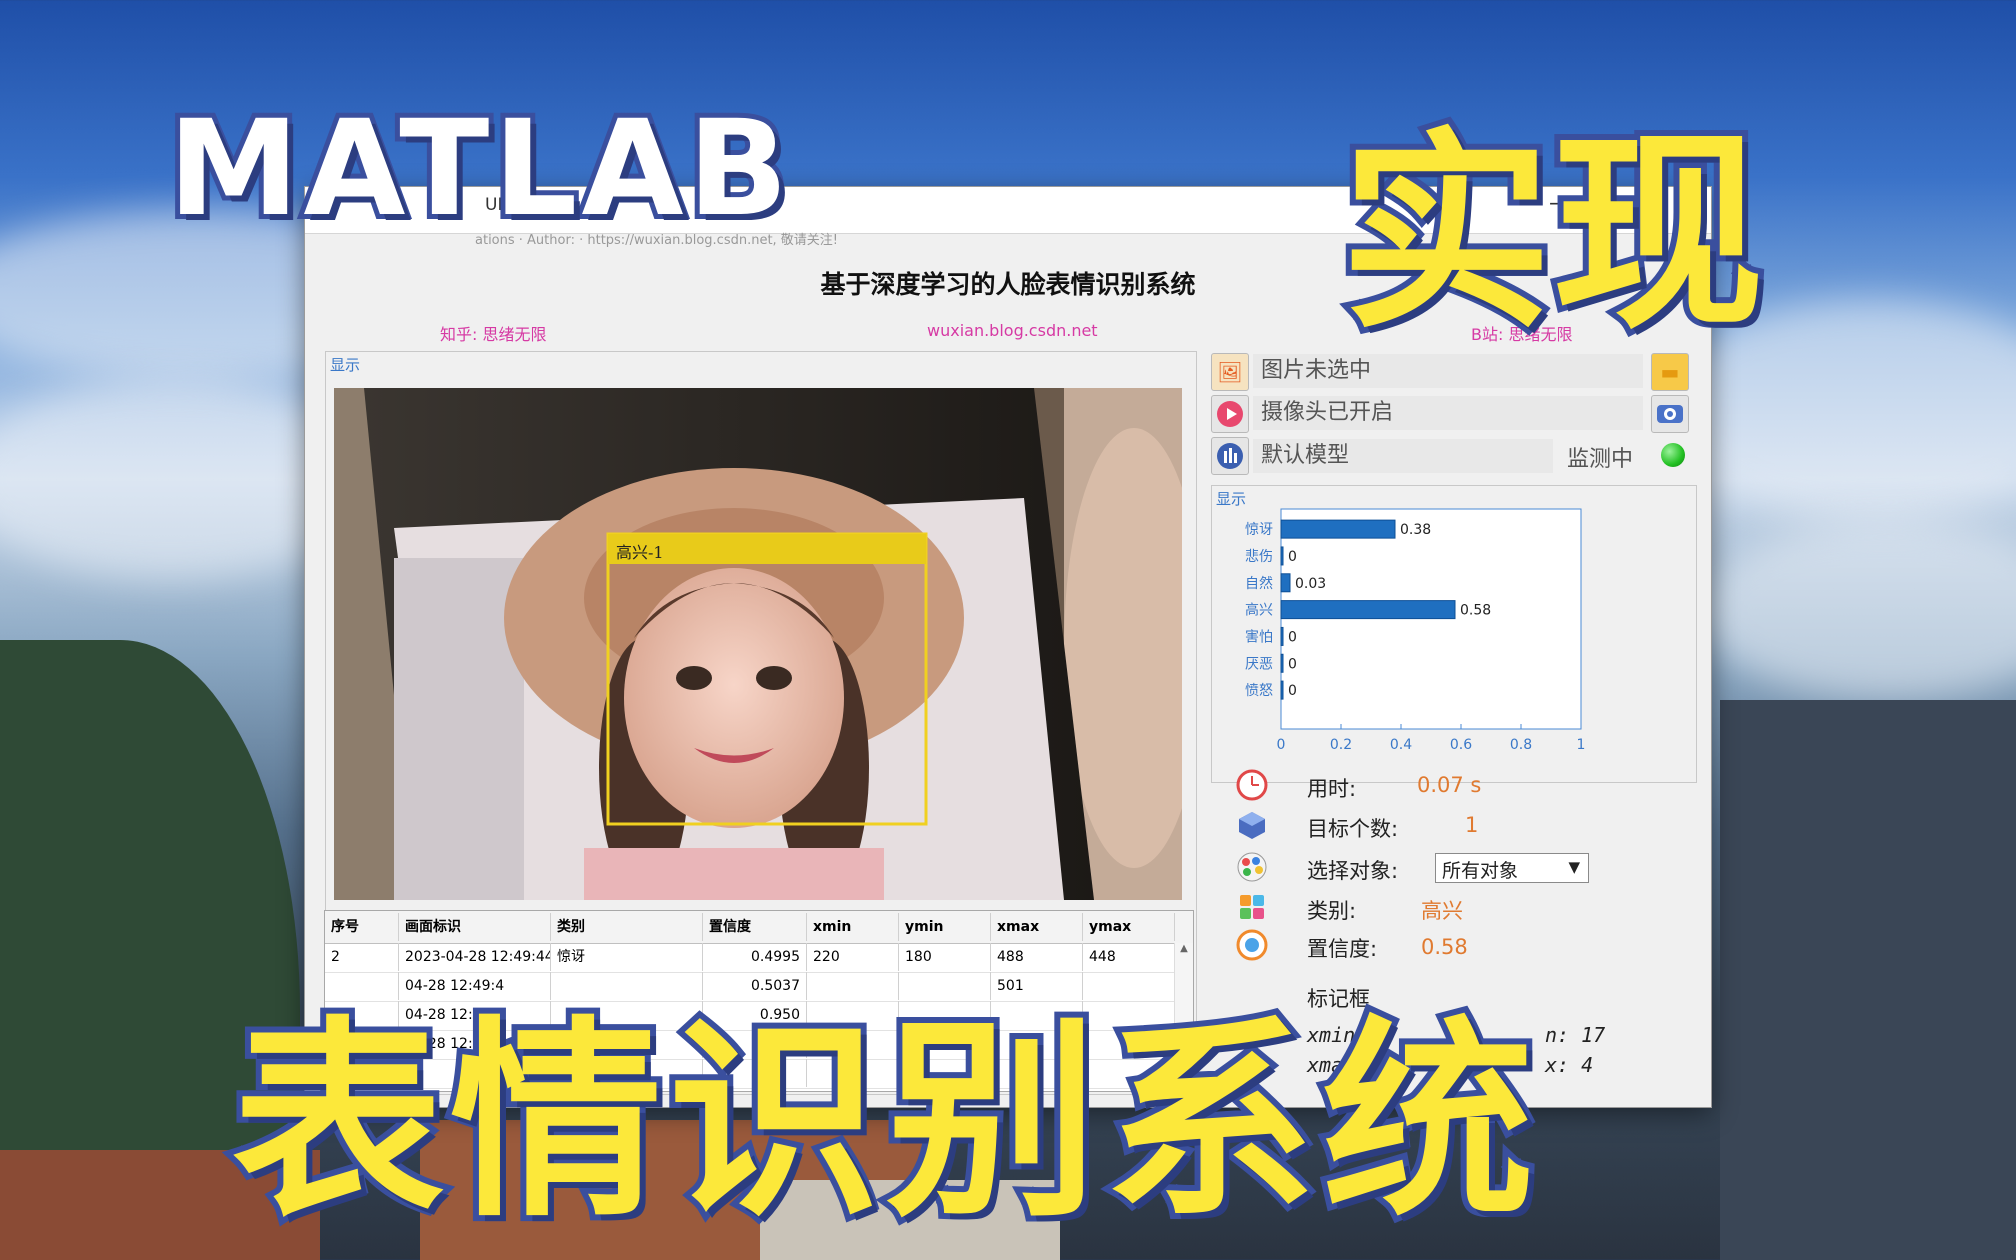 Image resolution: width=2016 pixels, height=1260 pixels. Describe the element at coordinates (1259, 691) in the screenshot. I see `chart-category-label: 愤怒` at that location.